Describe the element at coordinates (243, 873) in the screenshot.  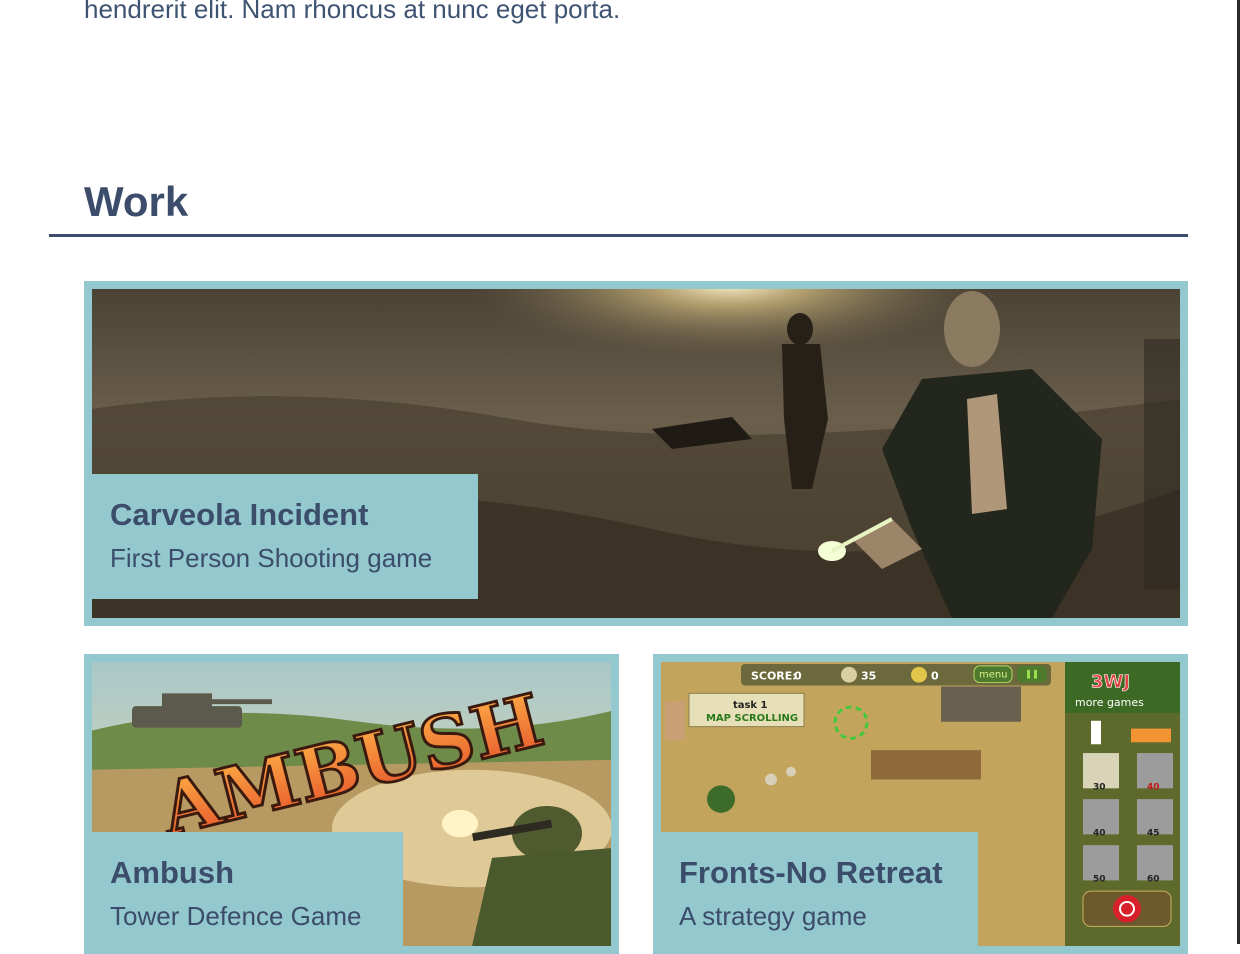
I see `project-title: Ambush` at that location.